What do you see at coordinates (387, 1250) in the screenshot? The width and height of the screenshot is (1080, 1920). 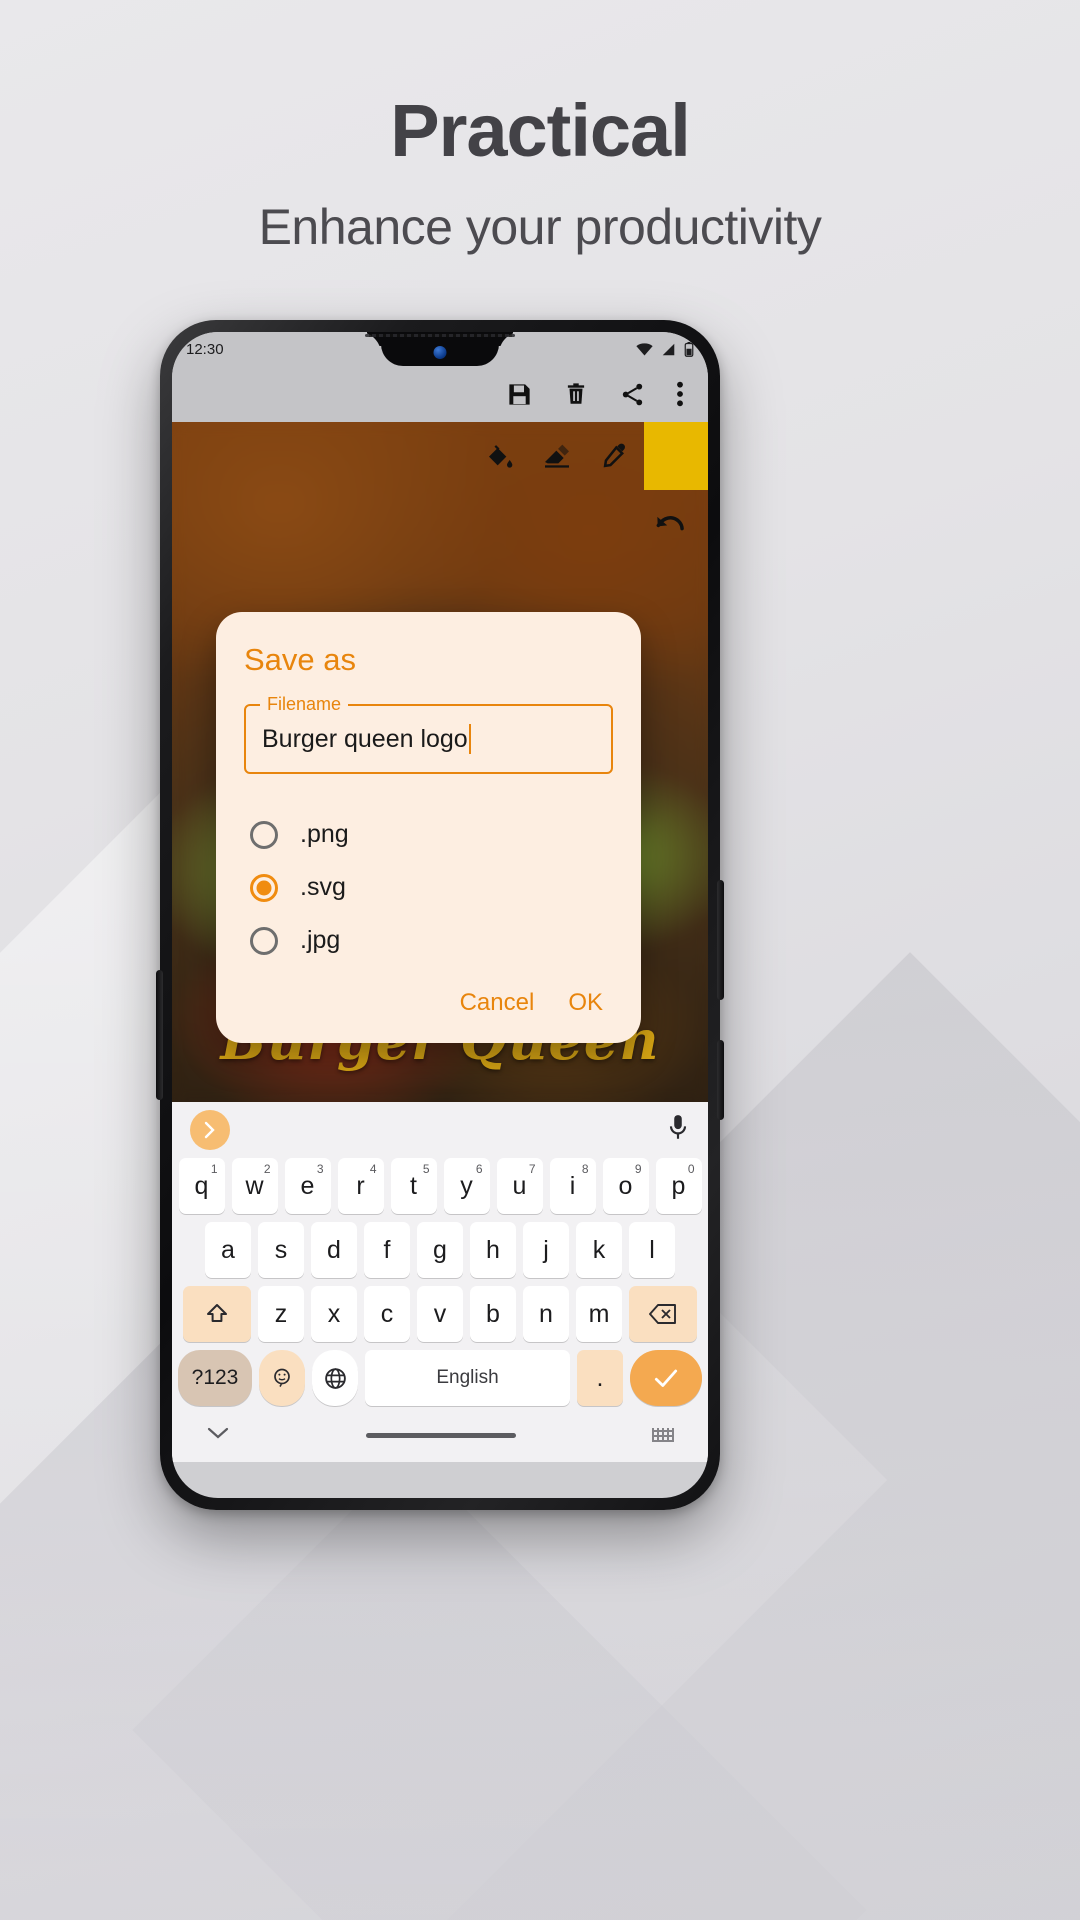 I see `key-f: f` at bounding box center [387, 1250].